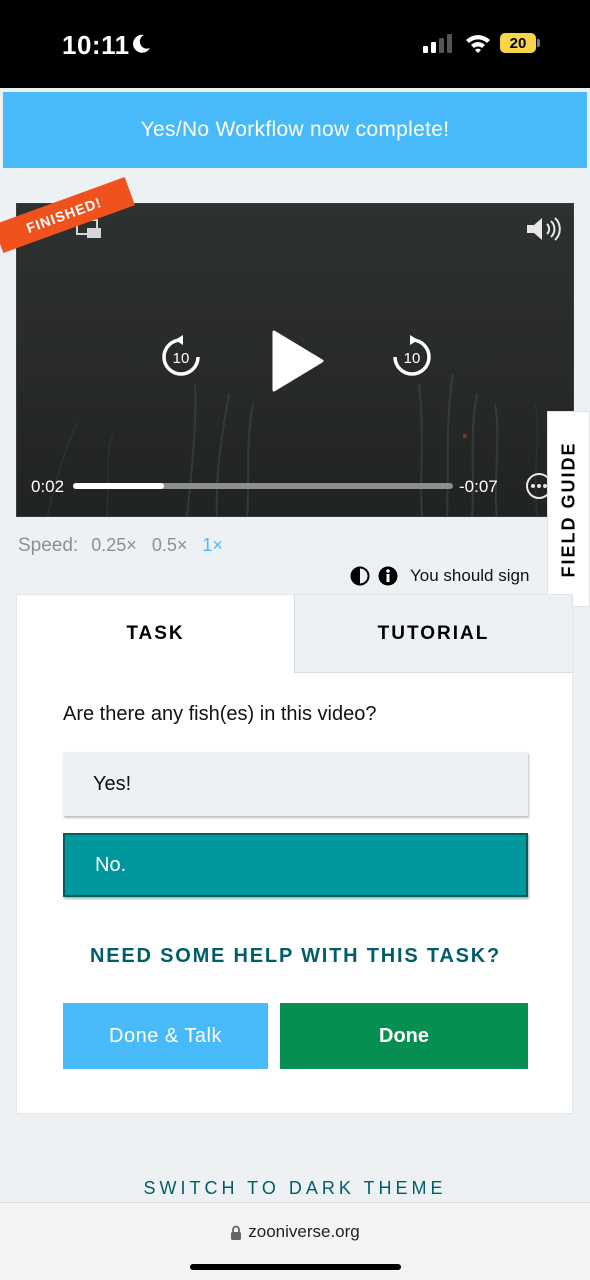 This screenshot has width=590, height=1280. Describe the element at coordinates (478, 486) in the screenshot. I see `remaining-time: -0:07` at that location.